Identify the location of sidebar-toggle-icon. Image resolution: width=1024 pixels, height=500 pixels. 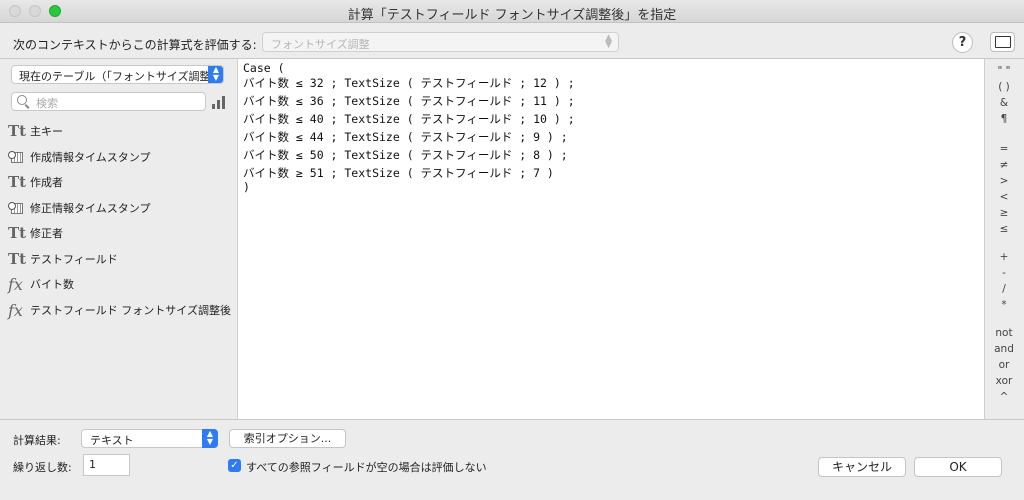
(1003, 42).